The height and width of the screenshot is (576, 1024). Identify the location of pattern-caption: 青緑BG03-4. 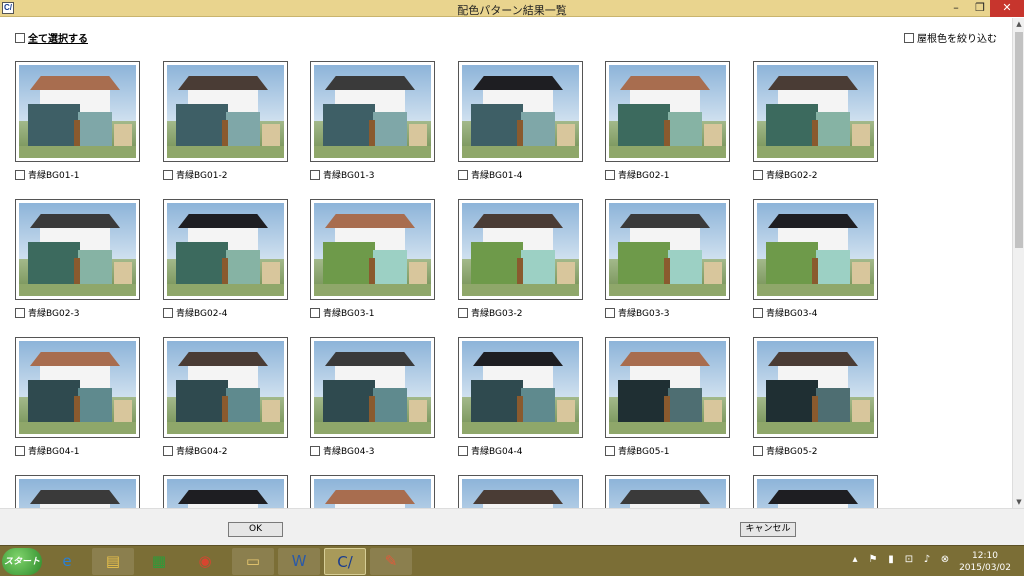
(785, 312).